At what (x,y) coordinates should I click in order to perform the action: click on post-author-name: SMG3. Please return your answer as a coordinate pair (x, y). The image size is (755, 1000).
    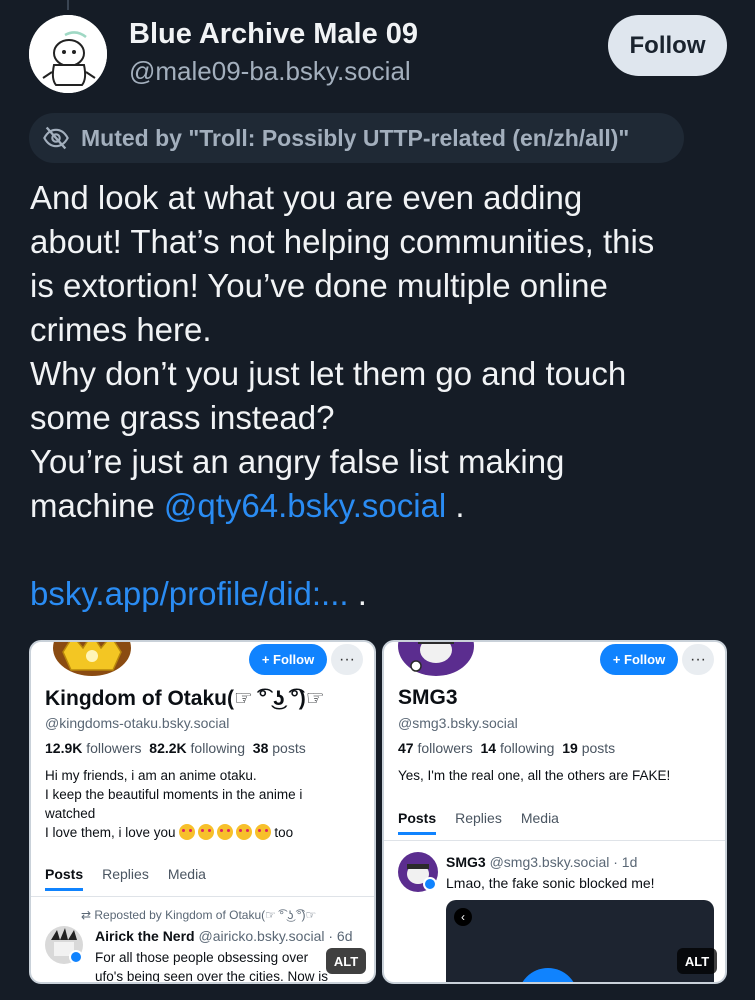
    Looking at the image, I should click on (466, 862).